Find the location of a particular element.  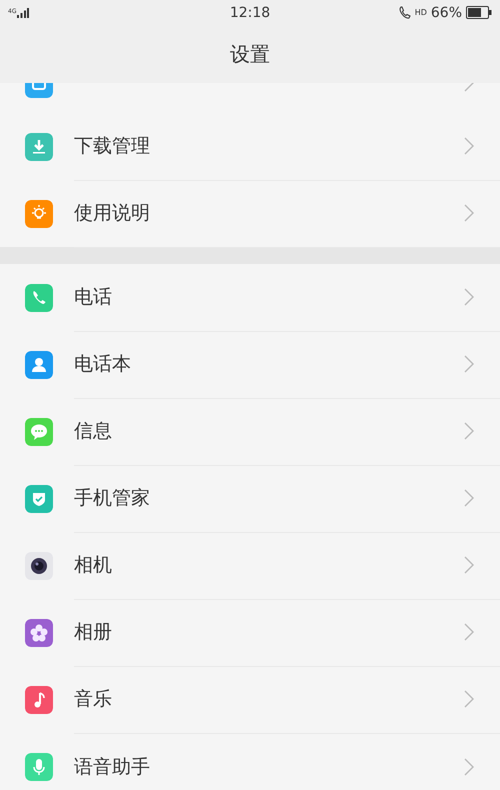

setting-label: 电话 is located at coordinates (269, 297).